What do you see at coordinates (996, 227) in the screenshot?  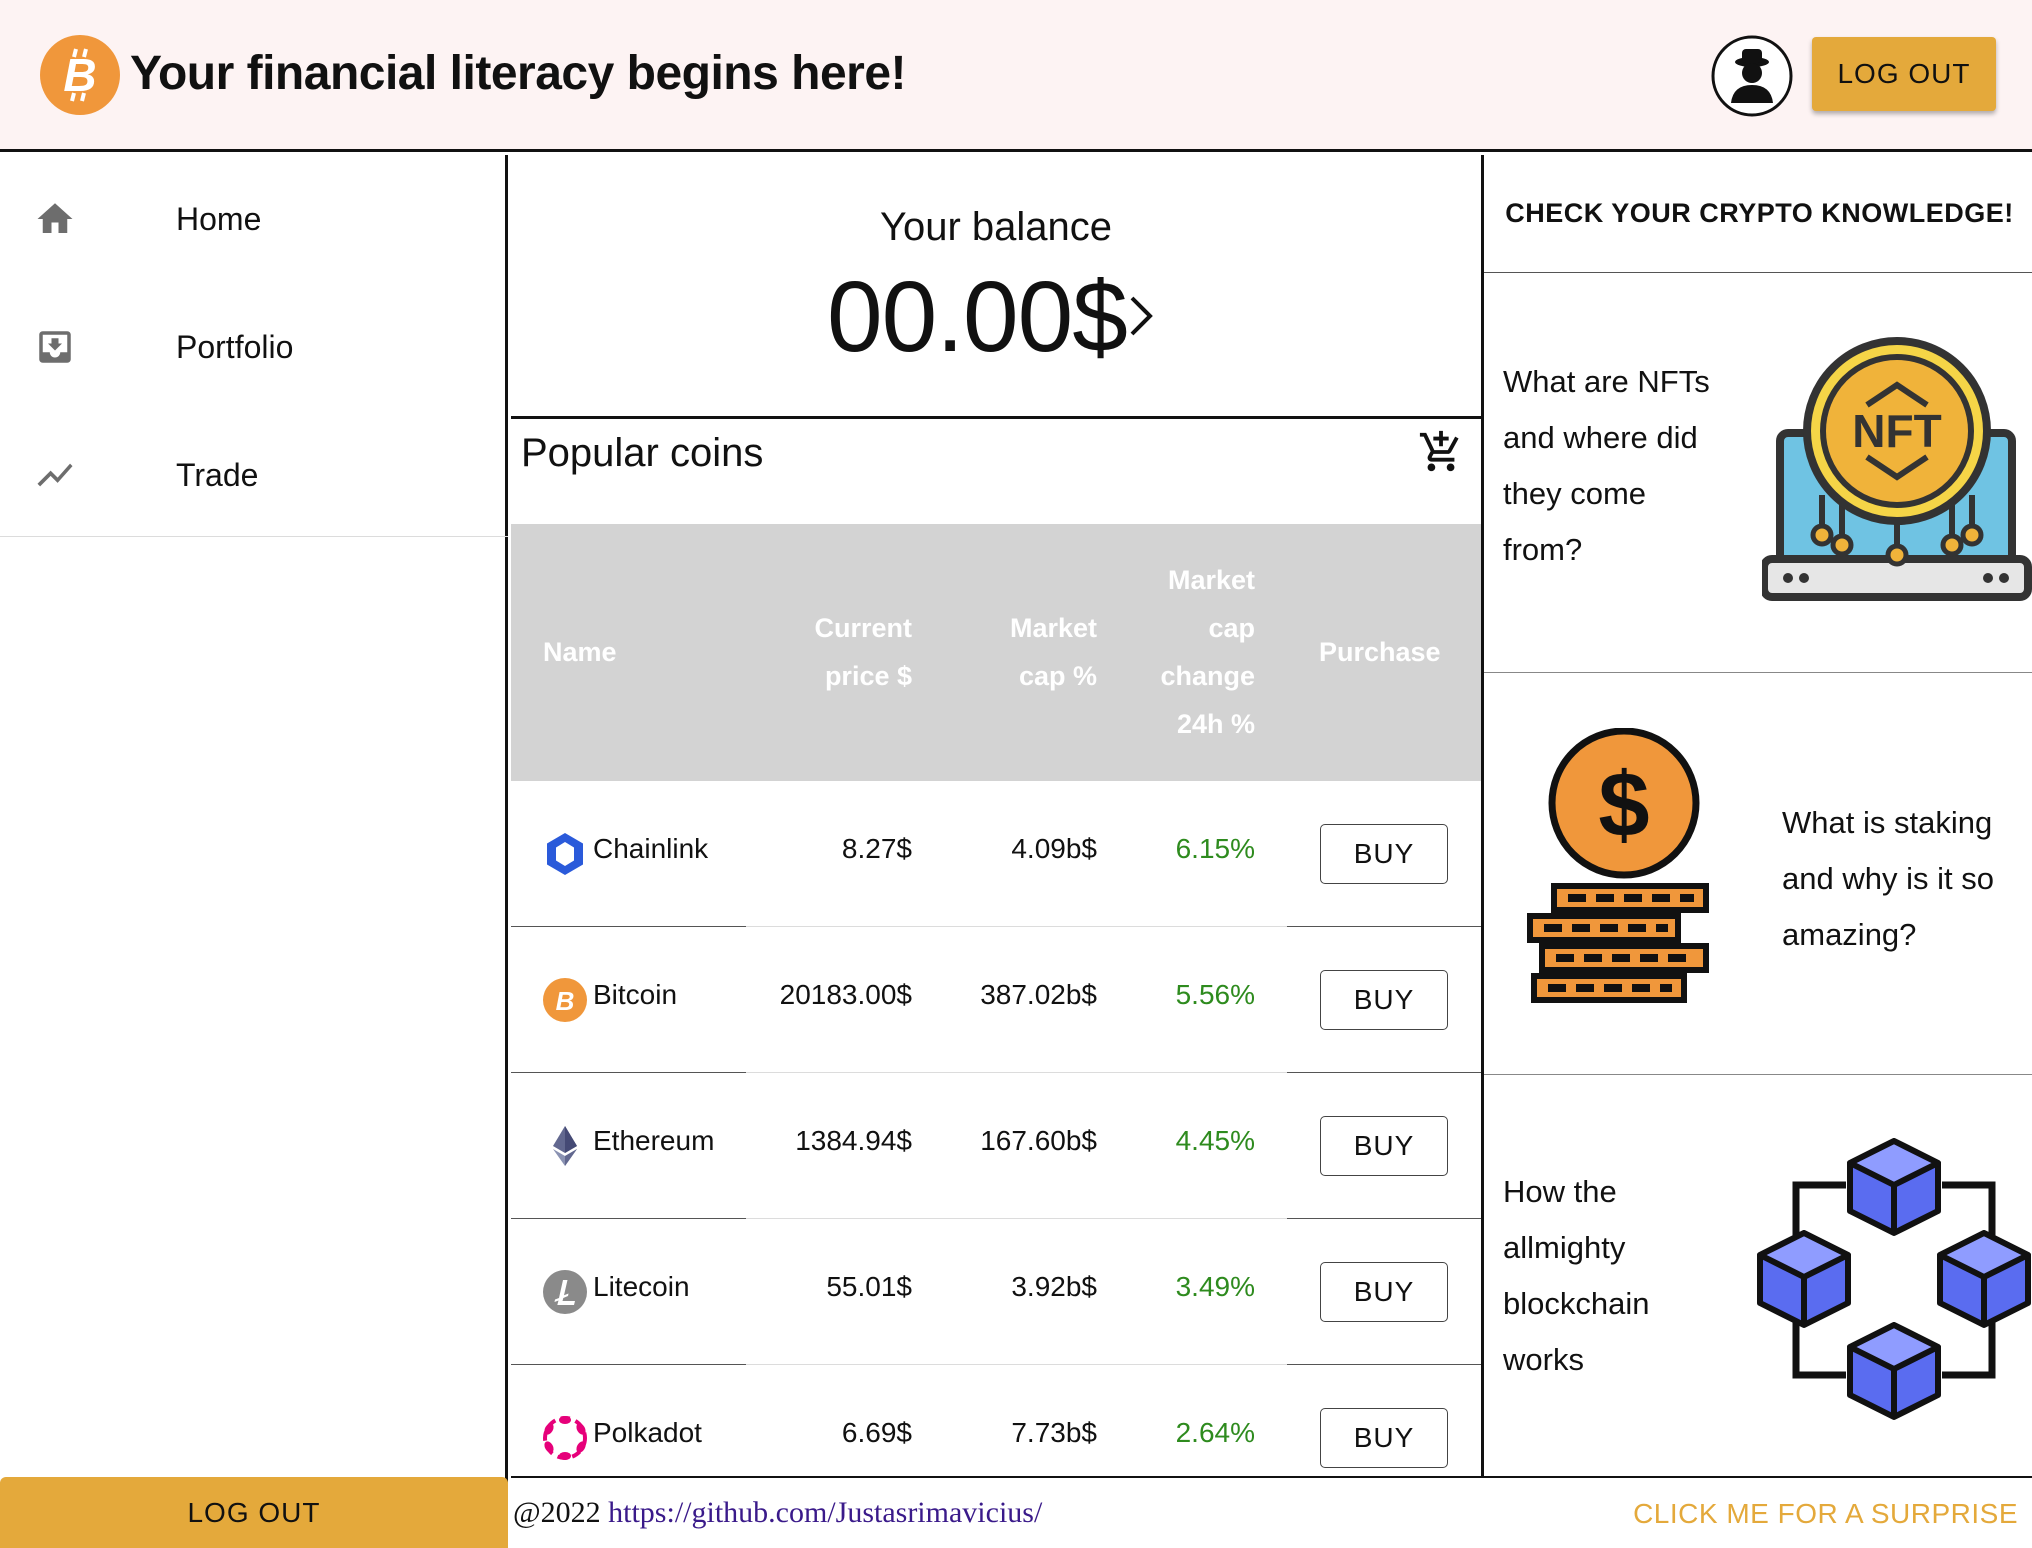 I see `balance-label: Your balance` at bounding box center [996, 227].